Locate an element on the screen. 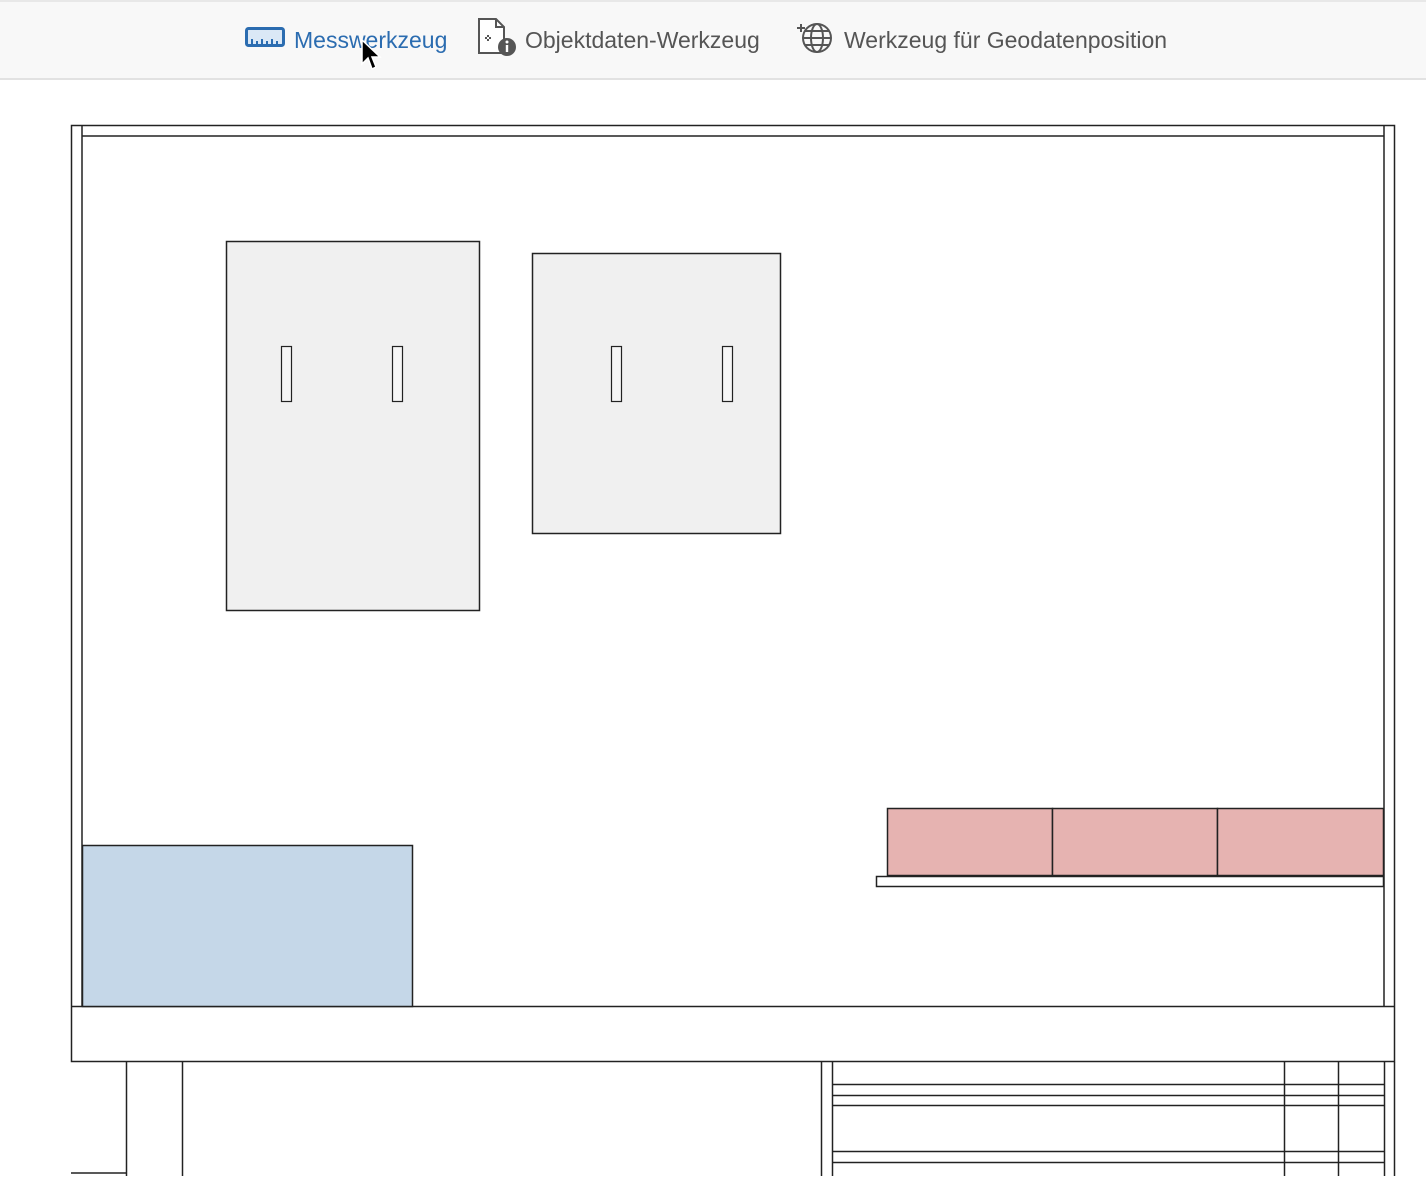  toolbar: Messwerkzeug Objektdaten-Werkzeug Werkze is located at coordinates (713, 40).